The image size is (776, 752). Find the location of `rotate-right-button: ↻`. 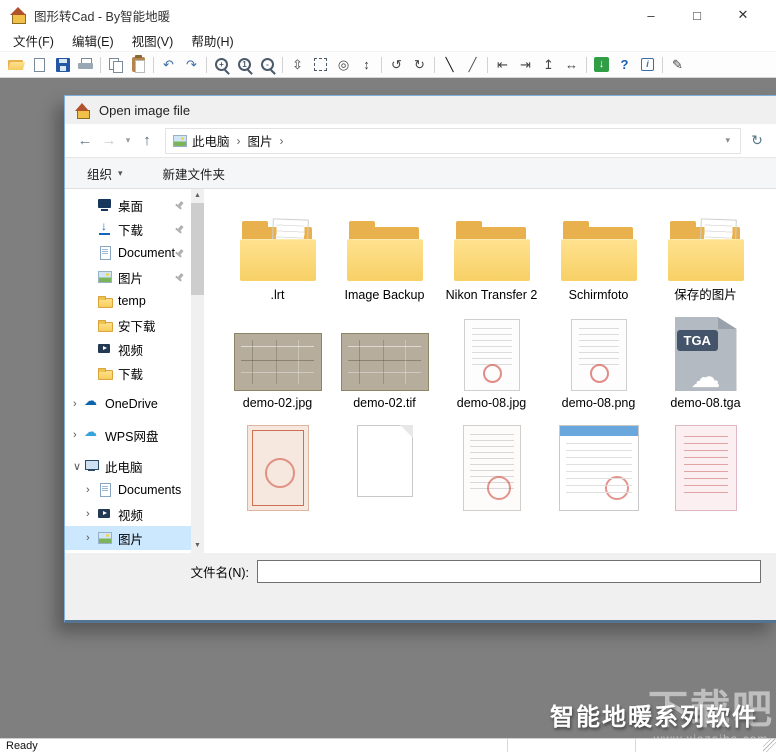

rotate-right-button: ↻ is located at coordinates (419, 64).